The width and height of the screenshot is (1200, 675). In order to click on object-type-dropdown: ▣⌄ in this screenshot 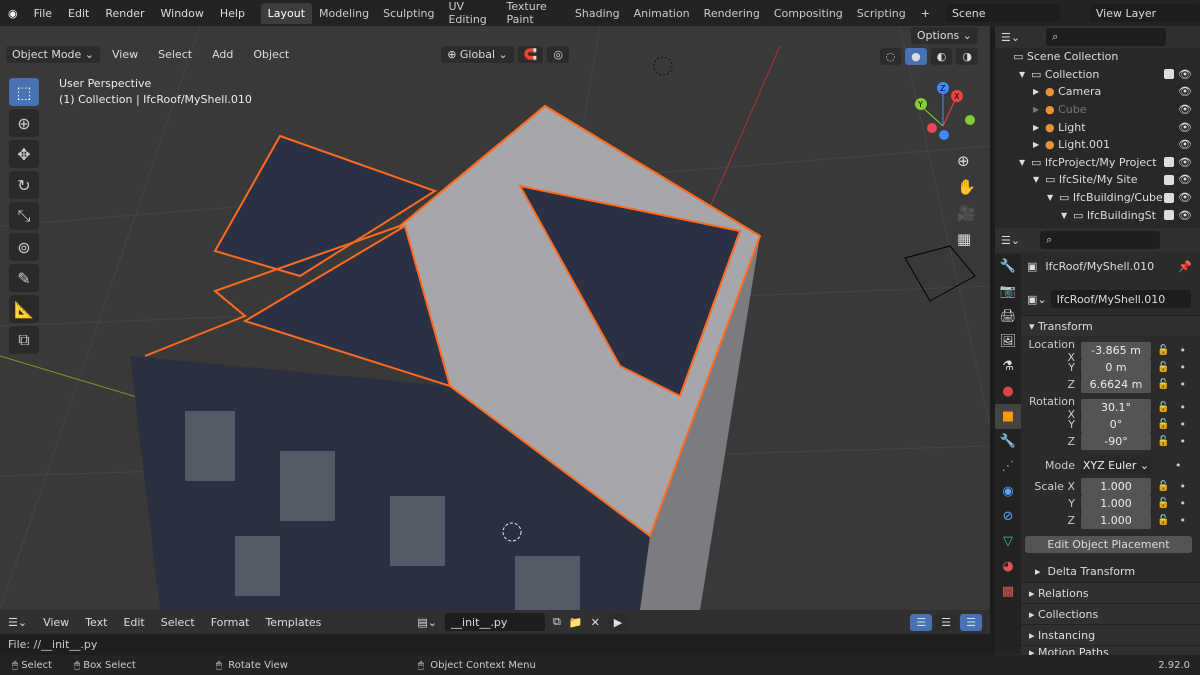, I will do `click(1037, 299)`.